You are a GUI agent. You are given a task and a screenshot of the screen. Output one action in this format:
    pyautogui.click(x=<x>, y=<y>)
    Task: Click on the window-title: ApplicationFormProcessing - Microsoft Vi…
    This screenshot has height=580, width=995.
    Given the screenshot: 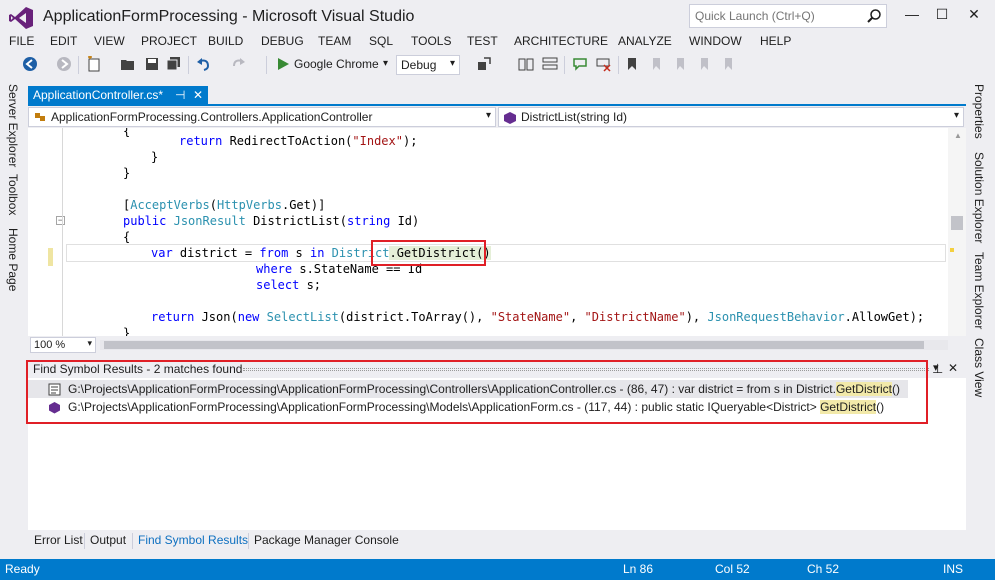 What is the action you would take?
    pyautogui.click(x=229, y=16)
    